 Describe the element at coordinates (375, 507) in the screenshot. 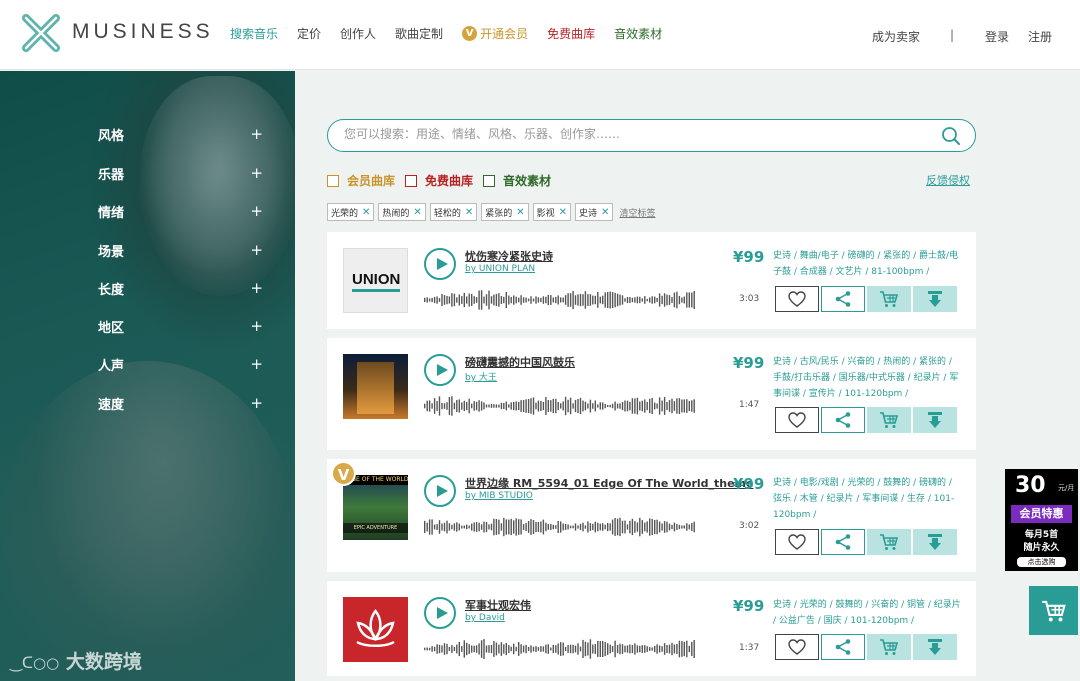

I see `track-cover: EDGE OF THE WORLD EPIC ADVENTURE` at that location.